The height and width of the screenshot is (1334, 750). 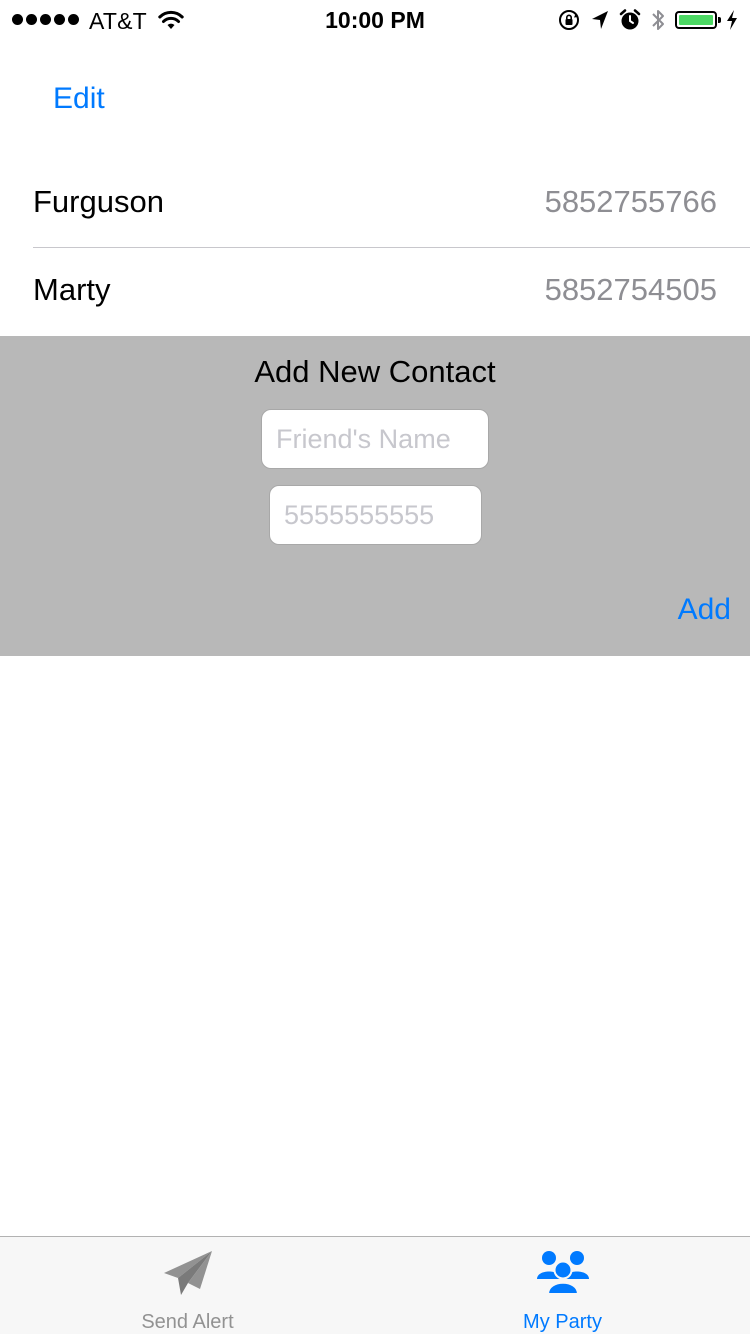 What do you see at coordinates (375, 515) in the screenshot?
I see `friend-phone-input` at bounding box center [375, 515].